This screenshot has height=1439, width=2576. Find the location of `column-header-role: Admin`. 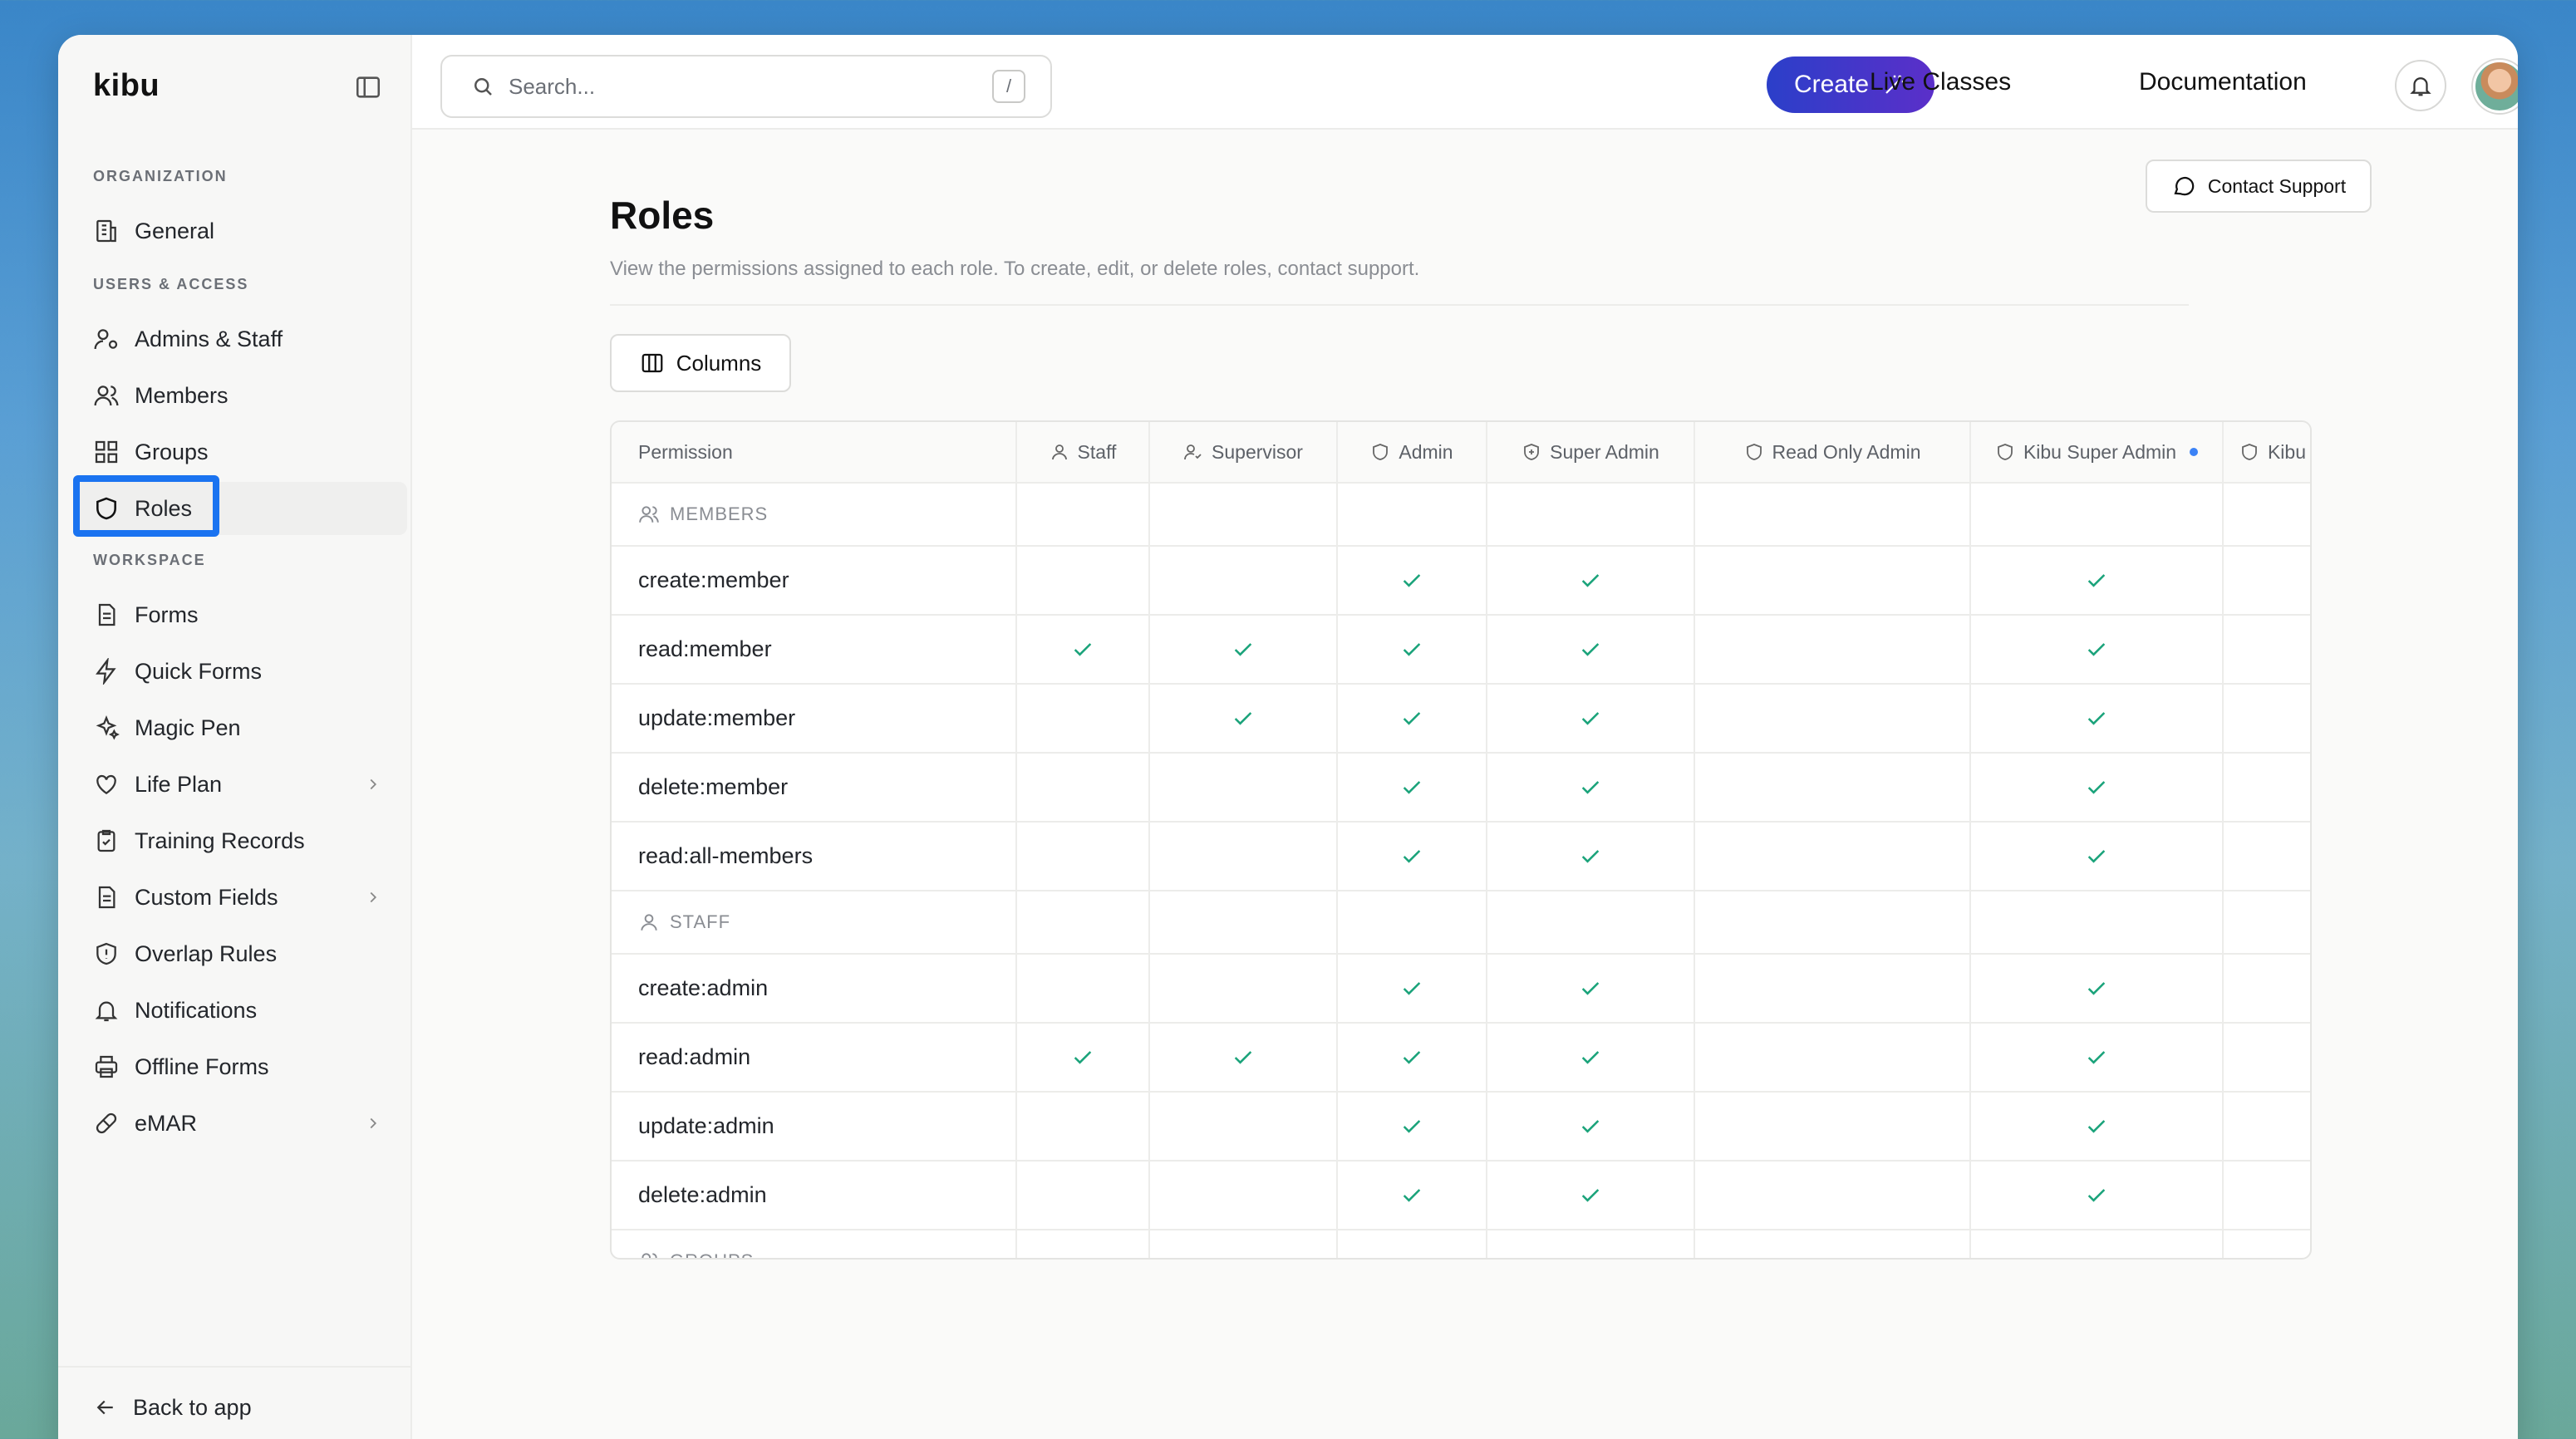

column-header-role: Admin is located at coordinates (1412, 452).